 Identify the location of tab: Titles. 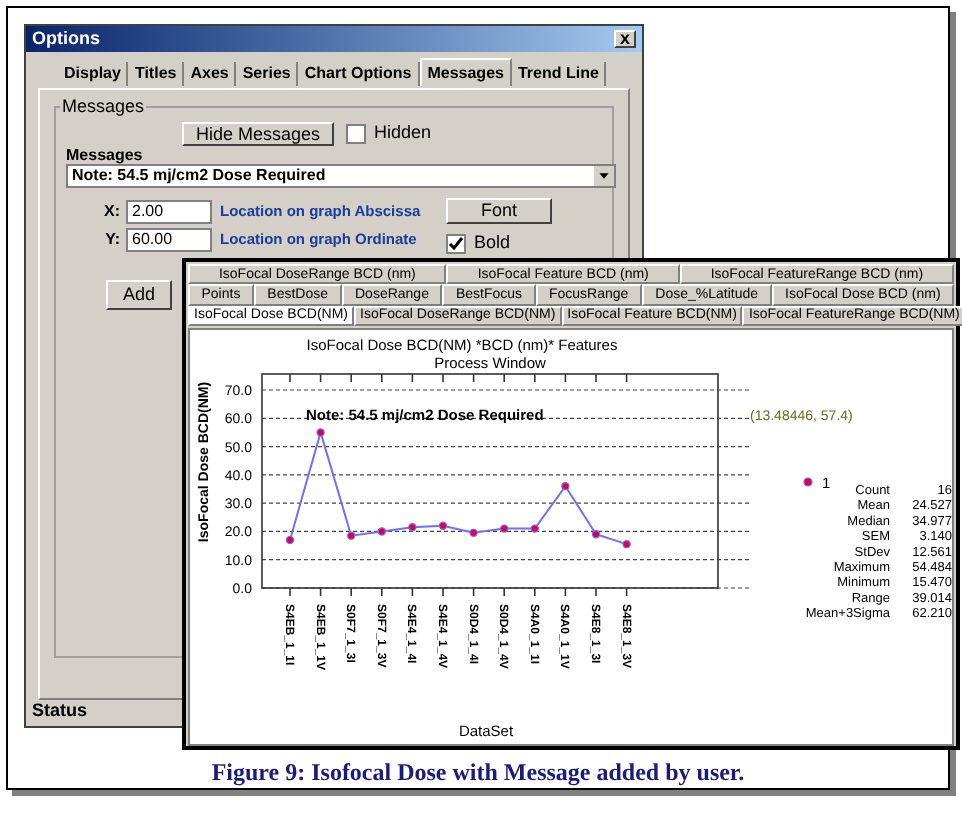
(156, 74).